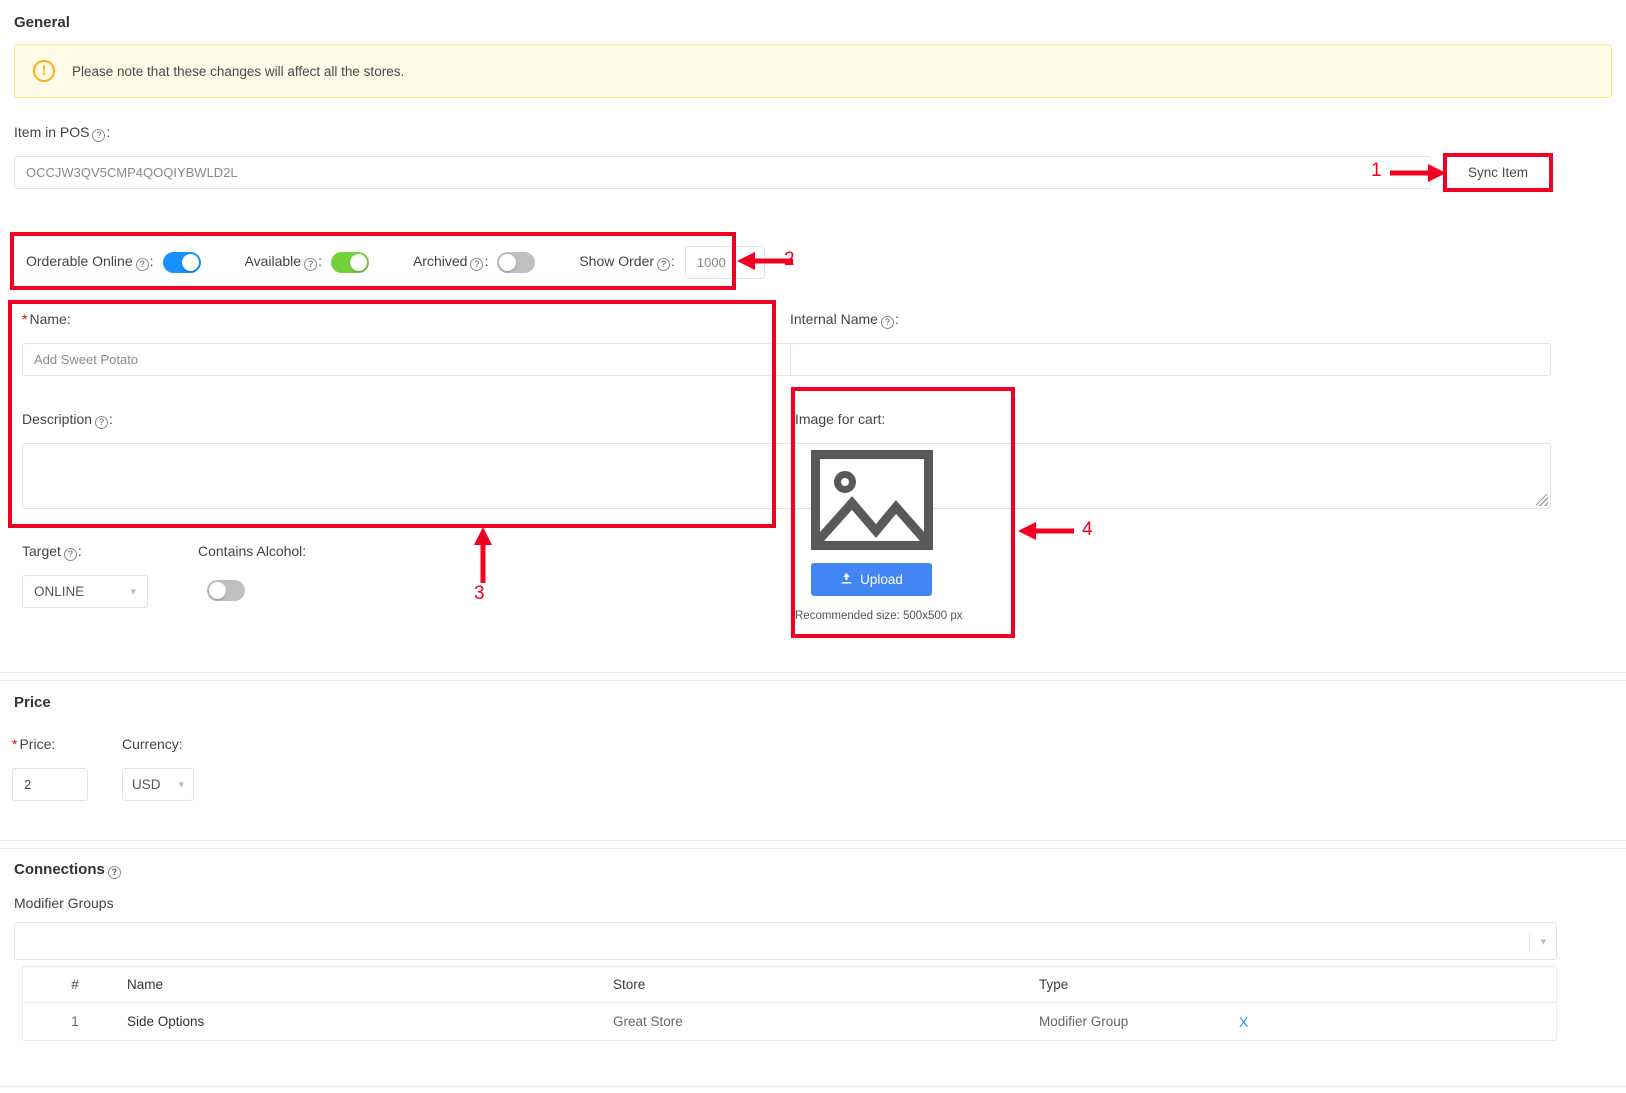  I want to click on archived-group: Archived?:, so click(474, 262).